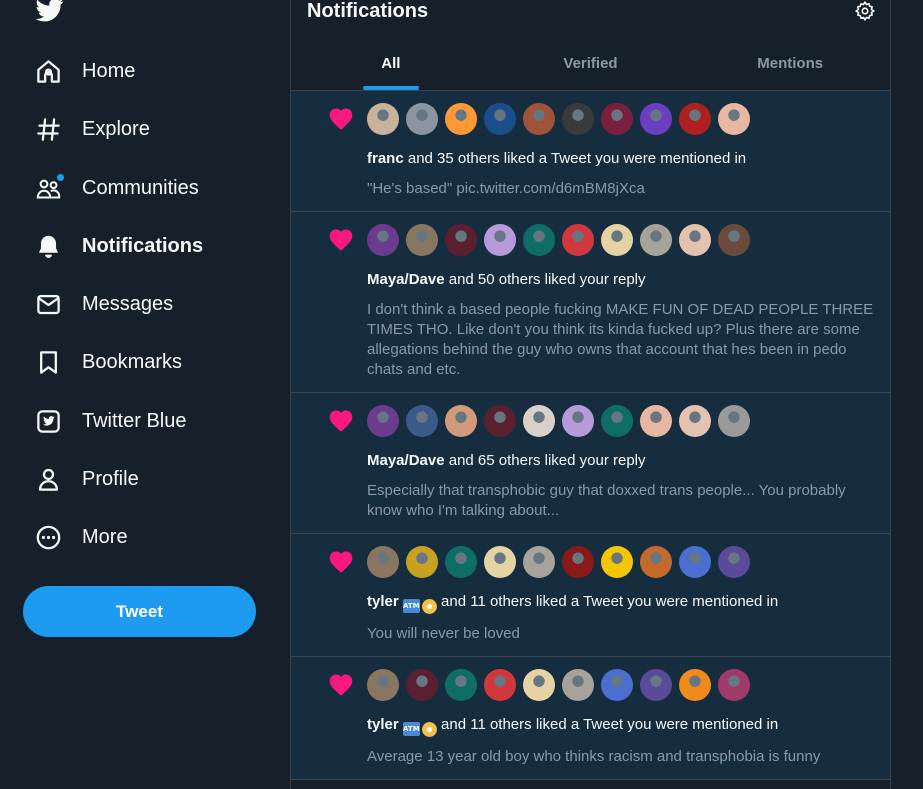 The width and height of the screenshot is (923, 789). What do you see at coordinates (110, 478) in the screenshot?
I see `sidebar-item-label: Profile` at bounding box center [110, 478].